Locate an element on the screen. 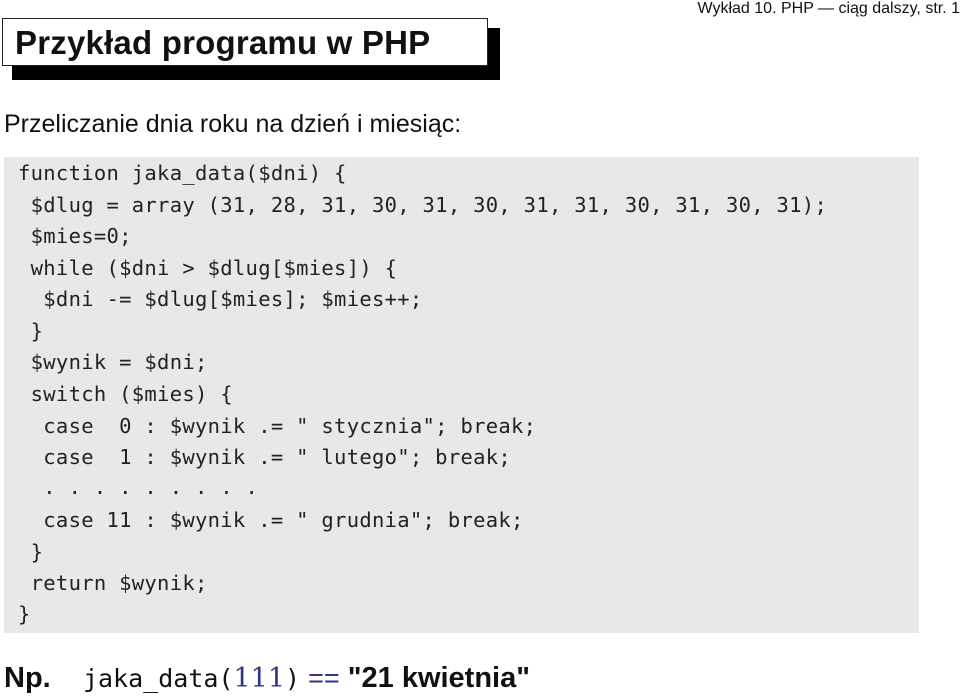 This screenshot has height=698, width=960. code-line: case 11 : $wynik .= " grudnia"; break; is located at coordinates (271, 520).